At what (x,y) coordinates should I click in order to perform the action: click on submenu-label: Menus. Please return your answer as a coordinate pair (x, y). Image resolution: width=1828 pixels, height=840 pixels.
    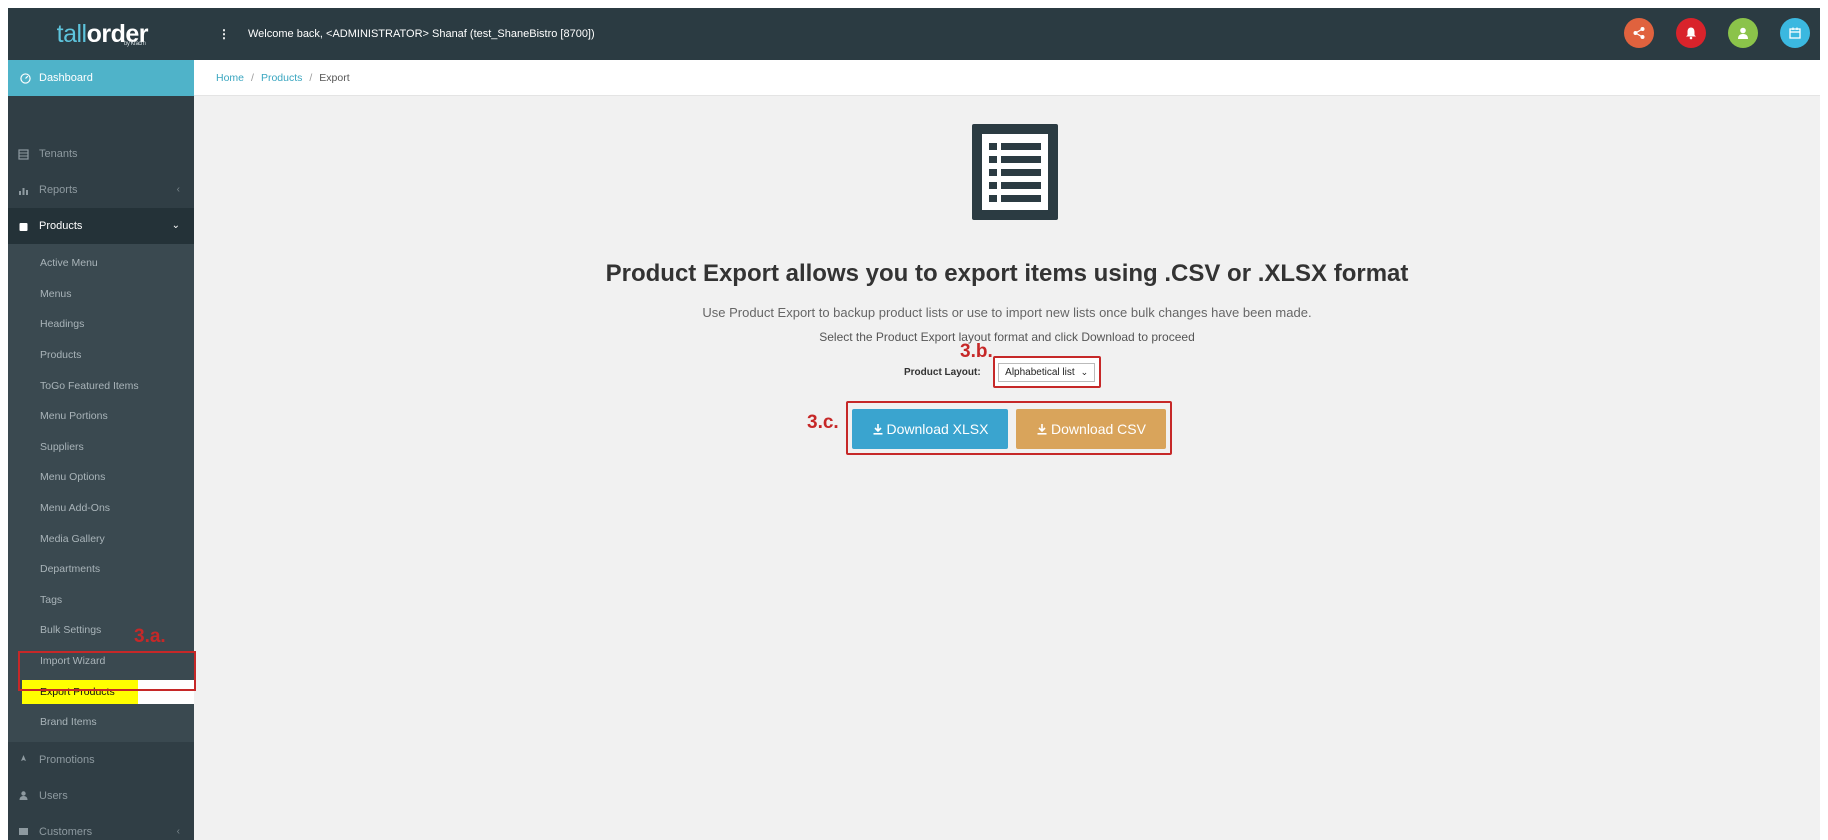
    Looking at the image, I should click on (56, 293).